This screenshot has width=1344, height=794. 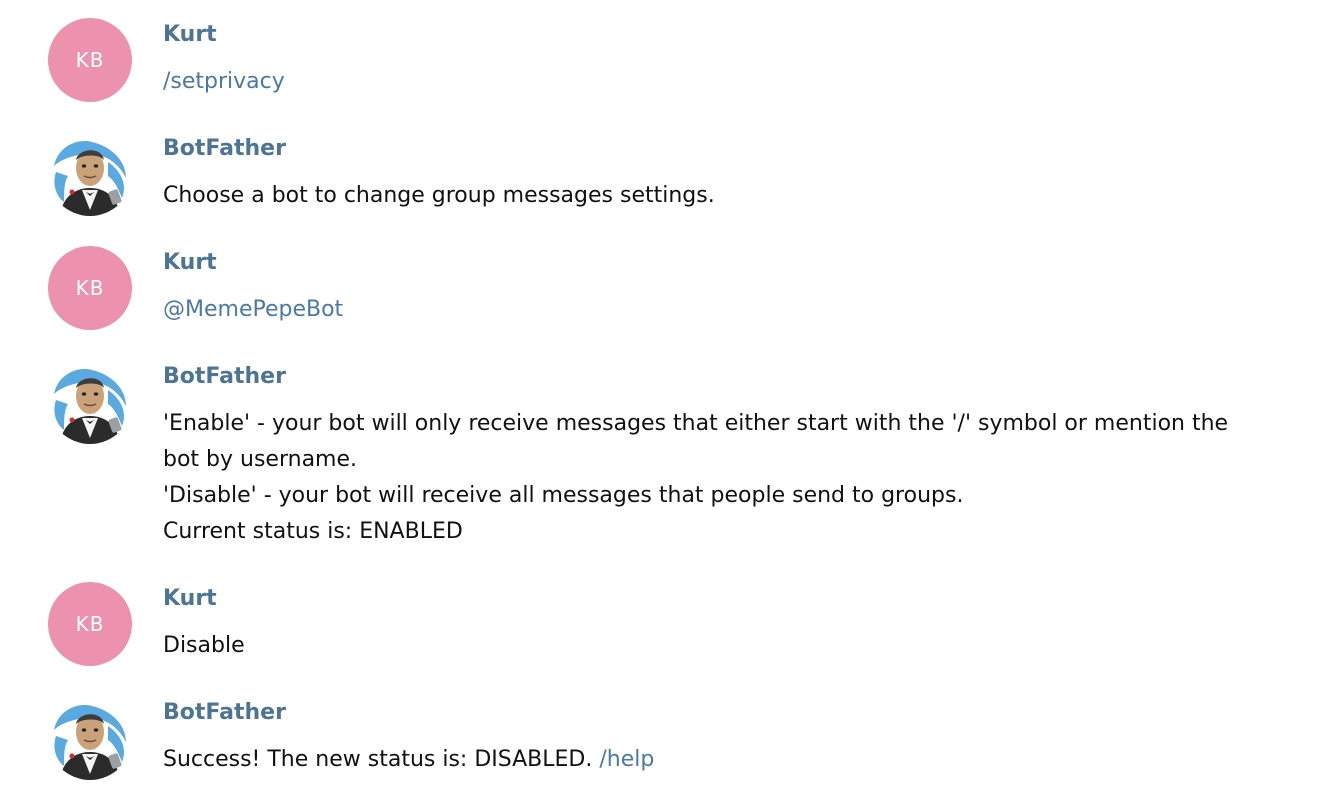 I want to click on message-text: @MemePepeBot, so click(x=738, y=310).